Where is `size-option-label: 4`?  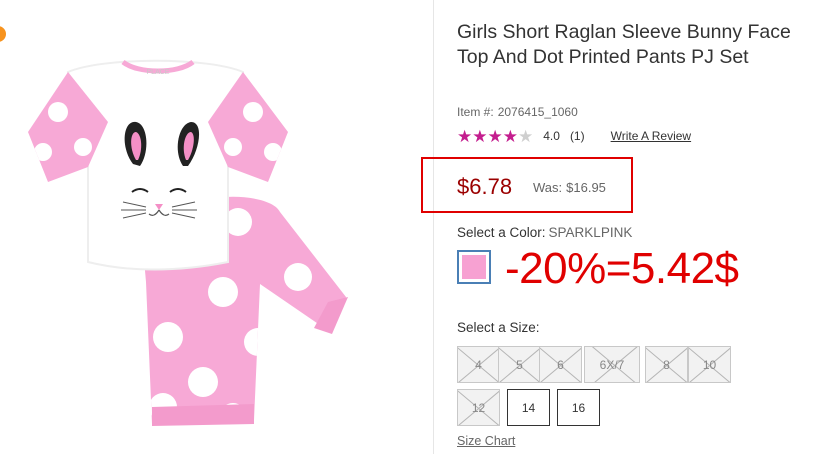 size-option-label: 4 is located at coordinates (478, 364).